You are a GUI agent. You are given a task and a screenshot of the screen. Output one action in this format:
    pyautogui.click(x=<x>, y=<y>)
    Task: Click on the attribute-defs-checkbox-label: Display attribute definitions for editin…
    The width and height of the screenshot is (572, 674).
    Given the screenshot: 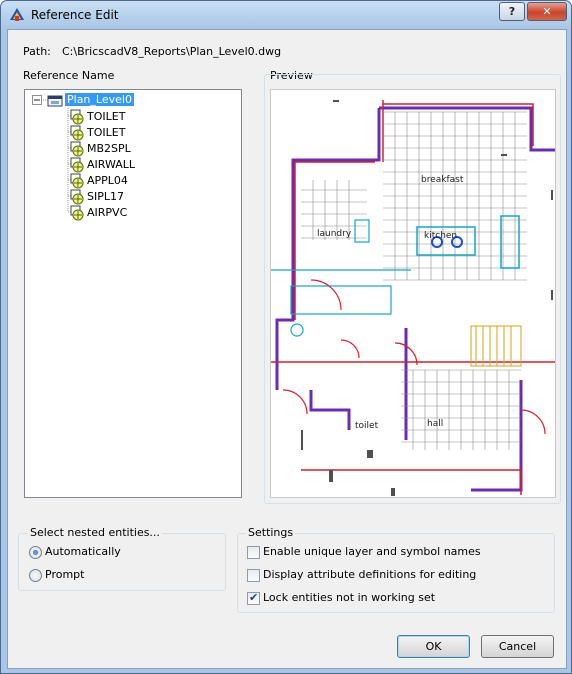 What is the action you would take?
    pyautogui.click(x=369, y=574)
    